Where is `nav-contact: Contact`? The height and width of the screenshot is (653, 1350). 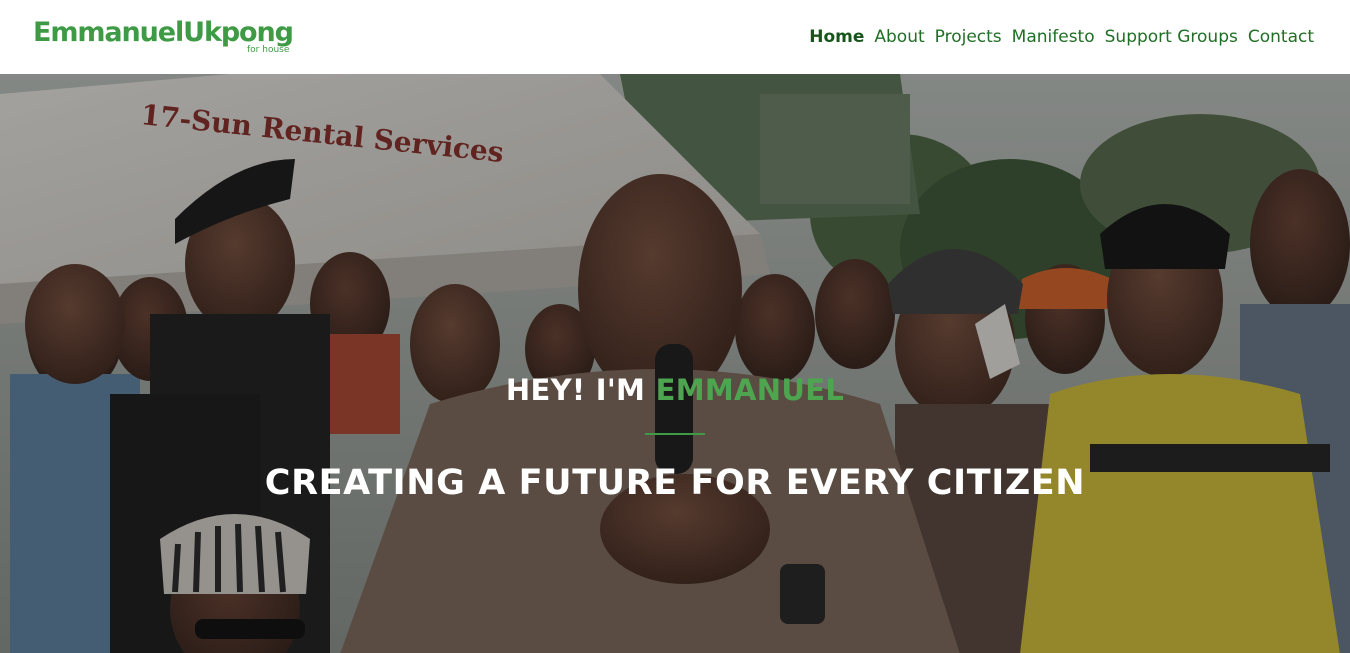 nav-contact: Contact is located at coordinates (1281, 37).